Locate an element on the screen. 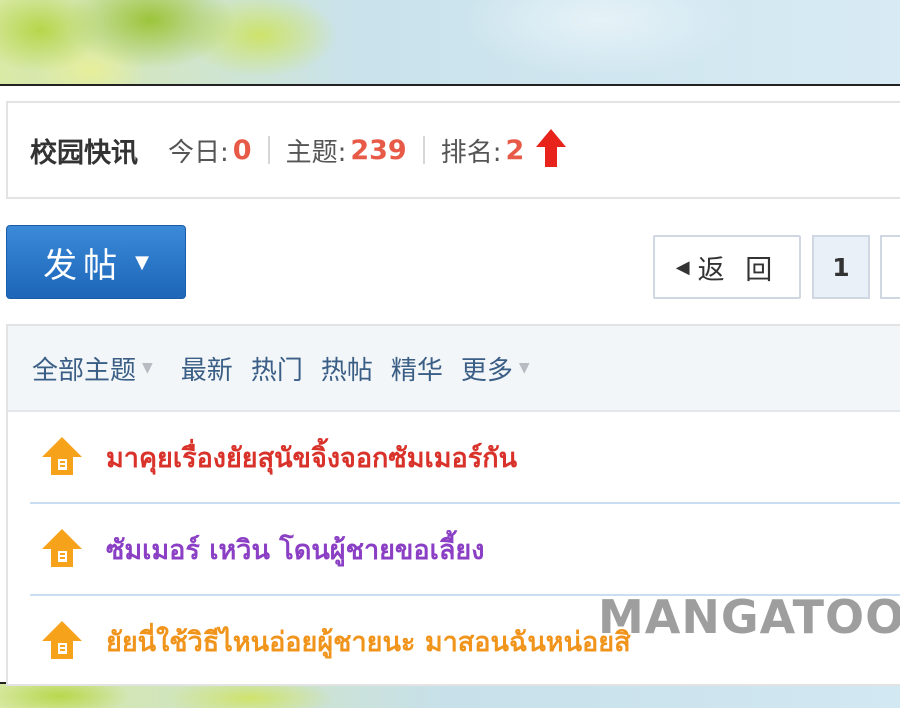 This screenshot has height=708, width=900. thread-row: ซัมเมอร์ เหวิน โดนผู้ชายขอเลี้ยง is located at coordinates (465, 550).